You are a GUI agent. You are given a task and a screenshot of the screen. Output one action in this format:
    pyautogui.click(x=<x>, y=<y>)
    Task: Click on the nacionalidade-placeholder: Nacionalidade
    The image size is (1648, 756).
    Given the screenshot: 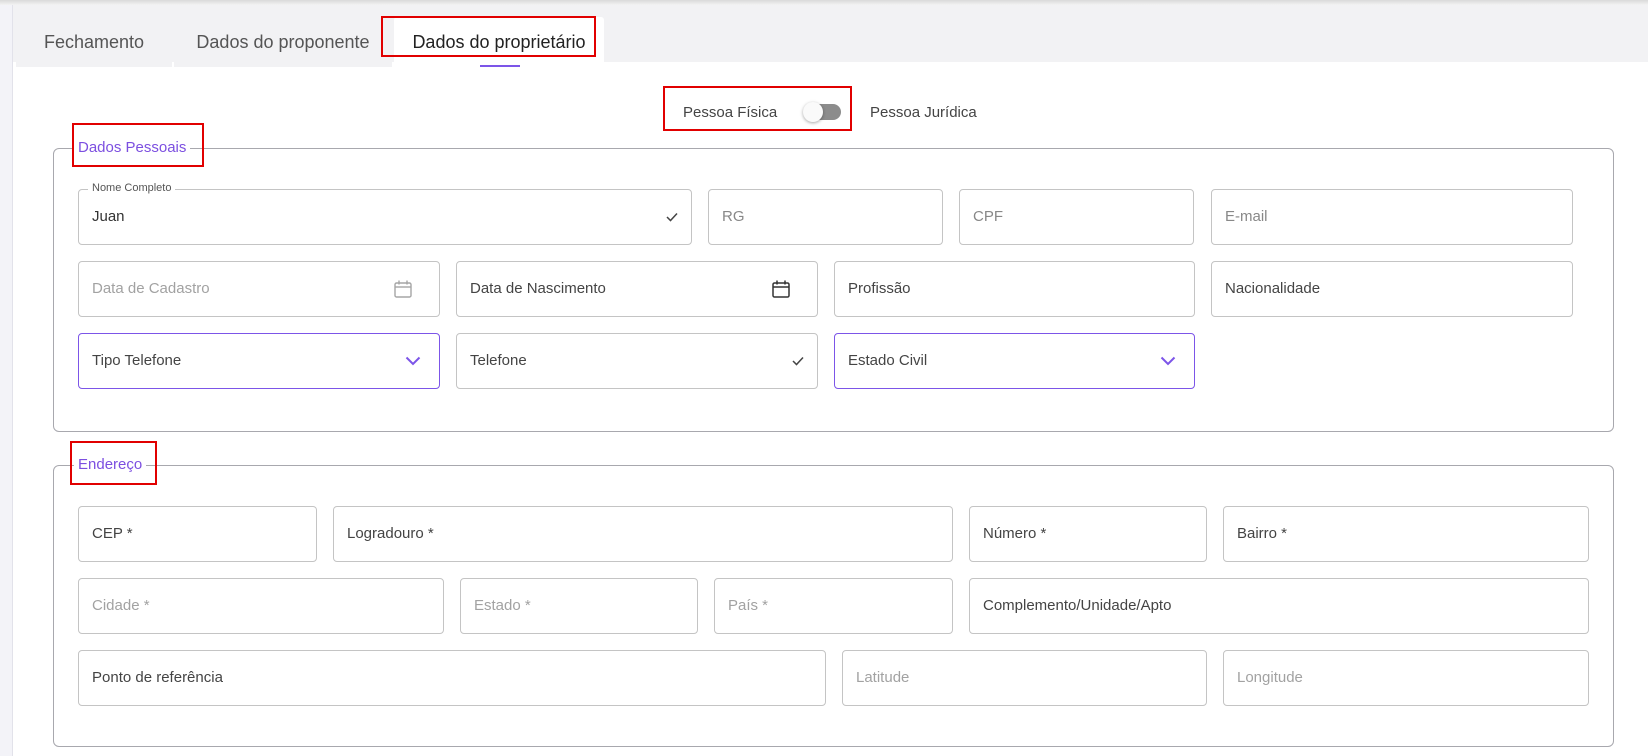 What is the action you would take?
    pyautogui.click(x=1273, y=288)
    